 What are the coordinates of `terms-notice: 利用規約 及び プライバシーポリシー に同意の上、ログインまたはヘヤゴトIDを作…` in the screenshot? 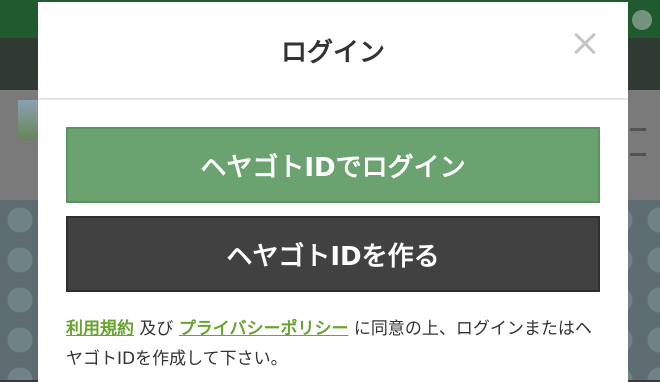 It's located at (333, 344).